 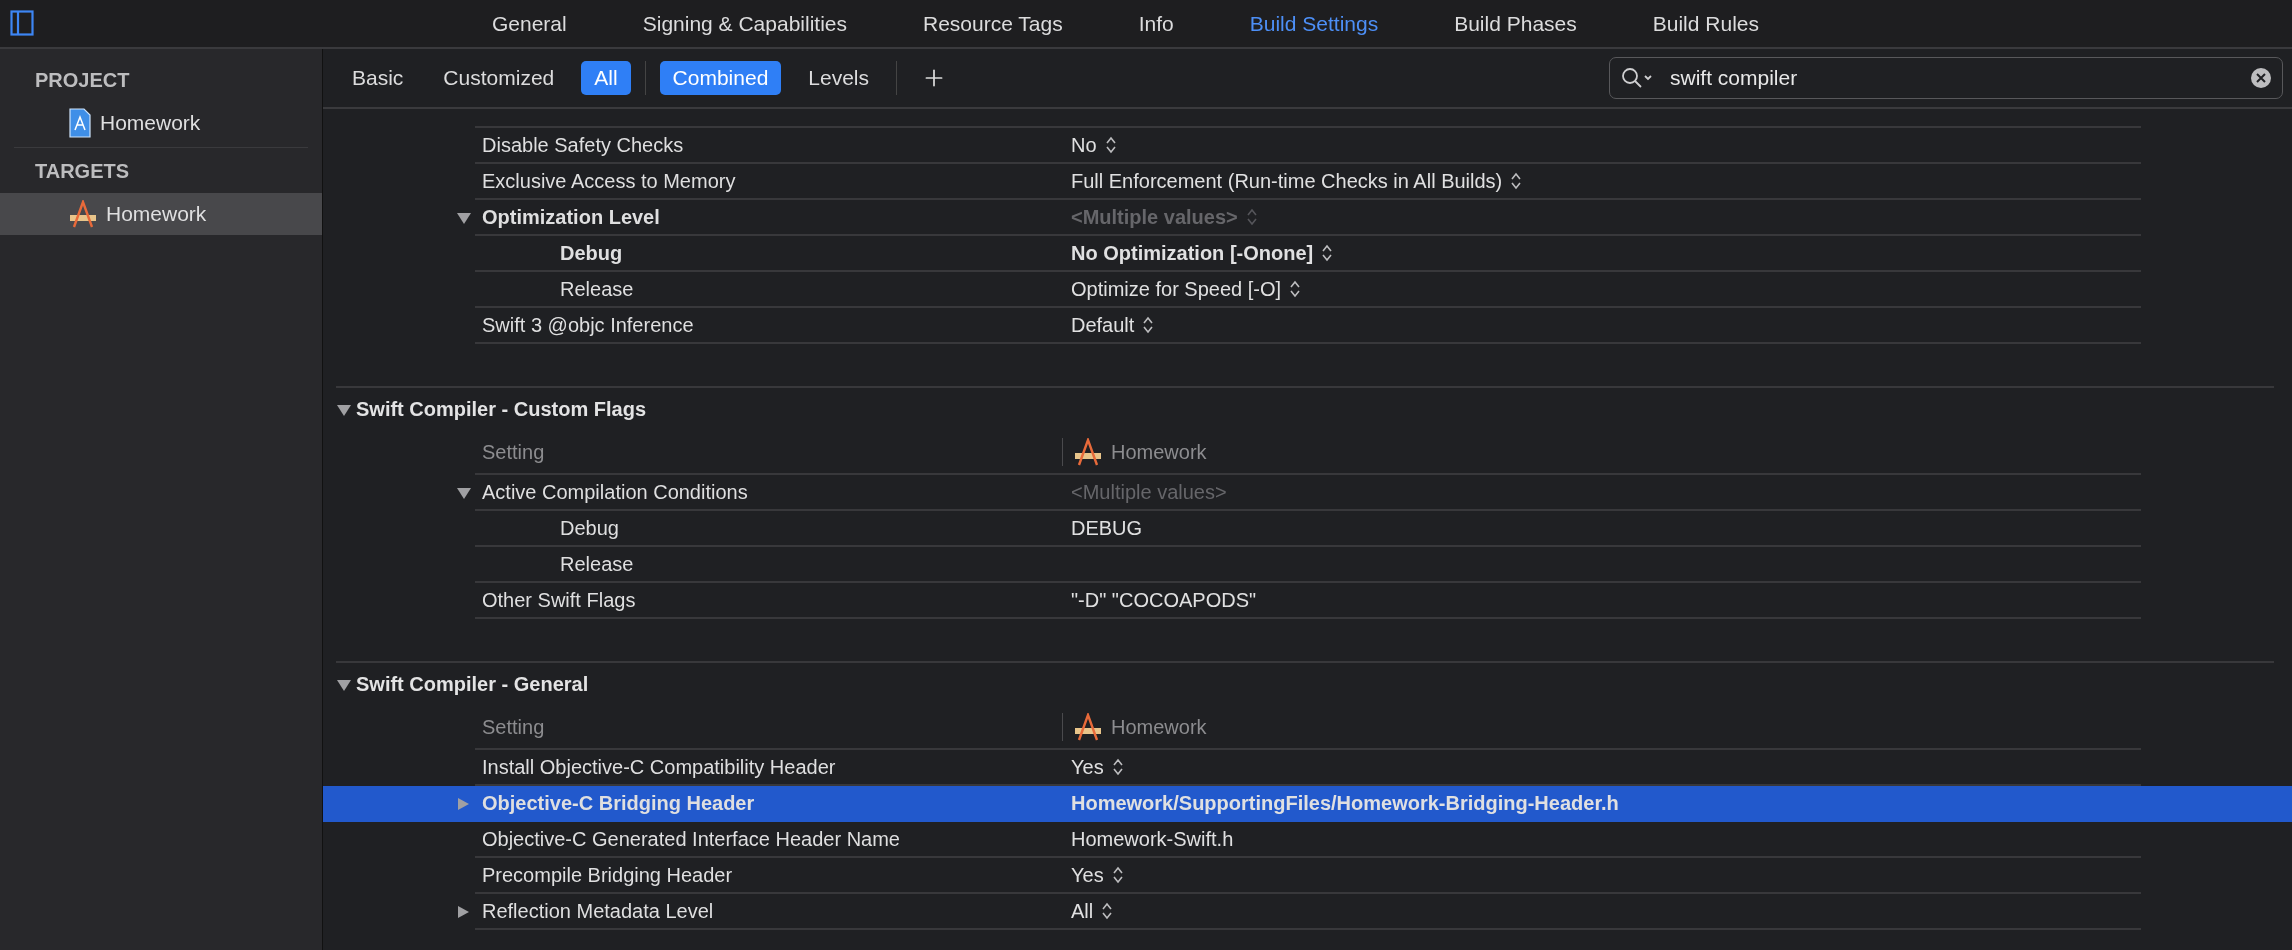 I want to click on setting-value: DEBUG, so click(x=1107, y=528).